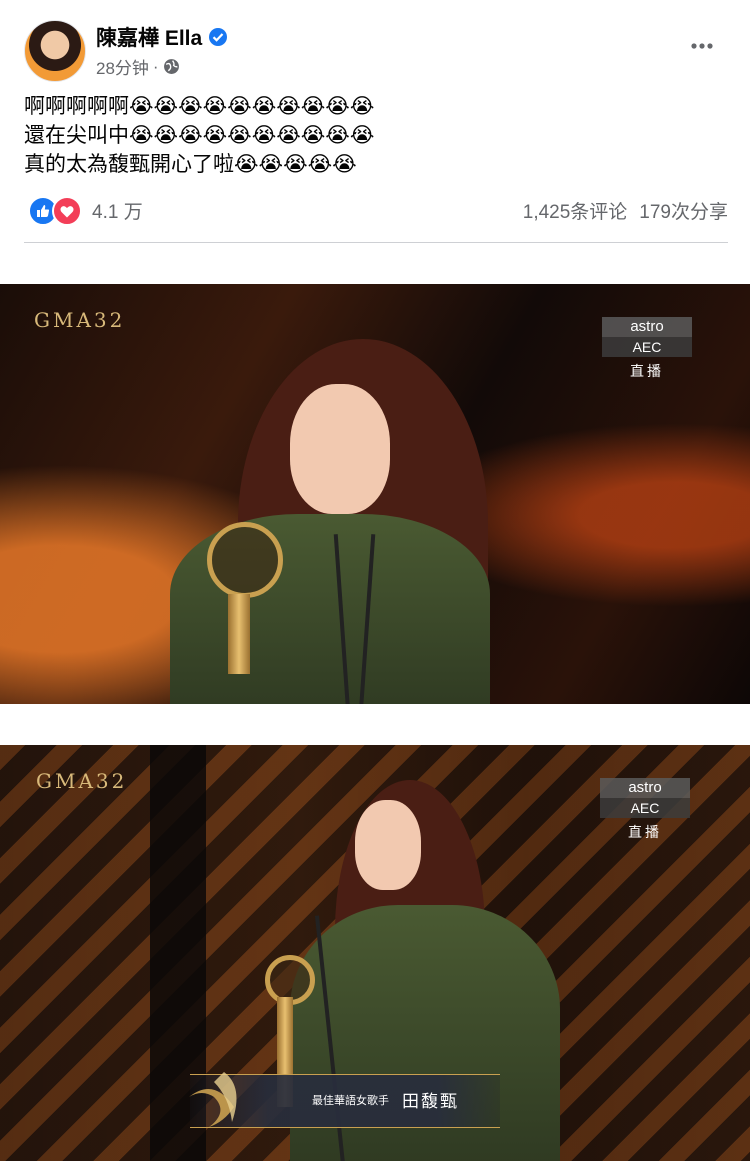 This screenshot has width=750, height=1161. I want to click on shares-count: 179次分享, so click(683, 210).